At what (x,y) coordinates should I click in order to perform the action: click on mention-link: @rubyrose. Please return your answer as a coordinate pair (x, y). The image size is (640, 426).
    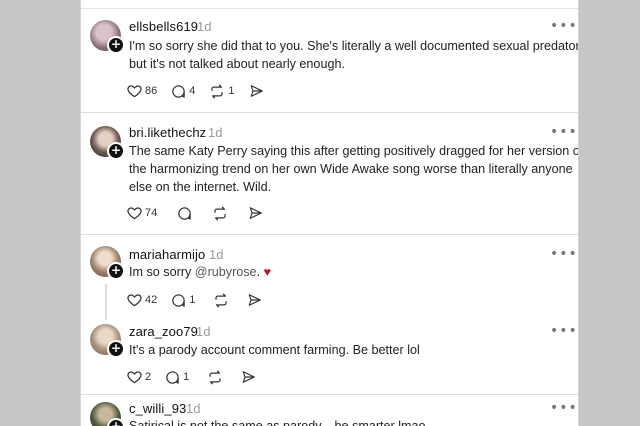
    Looking at the image, I should click on (226, 272).